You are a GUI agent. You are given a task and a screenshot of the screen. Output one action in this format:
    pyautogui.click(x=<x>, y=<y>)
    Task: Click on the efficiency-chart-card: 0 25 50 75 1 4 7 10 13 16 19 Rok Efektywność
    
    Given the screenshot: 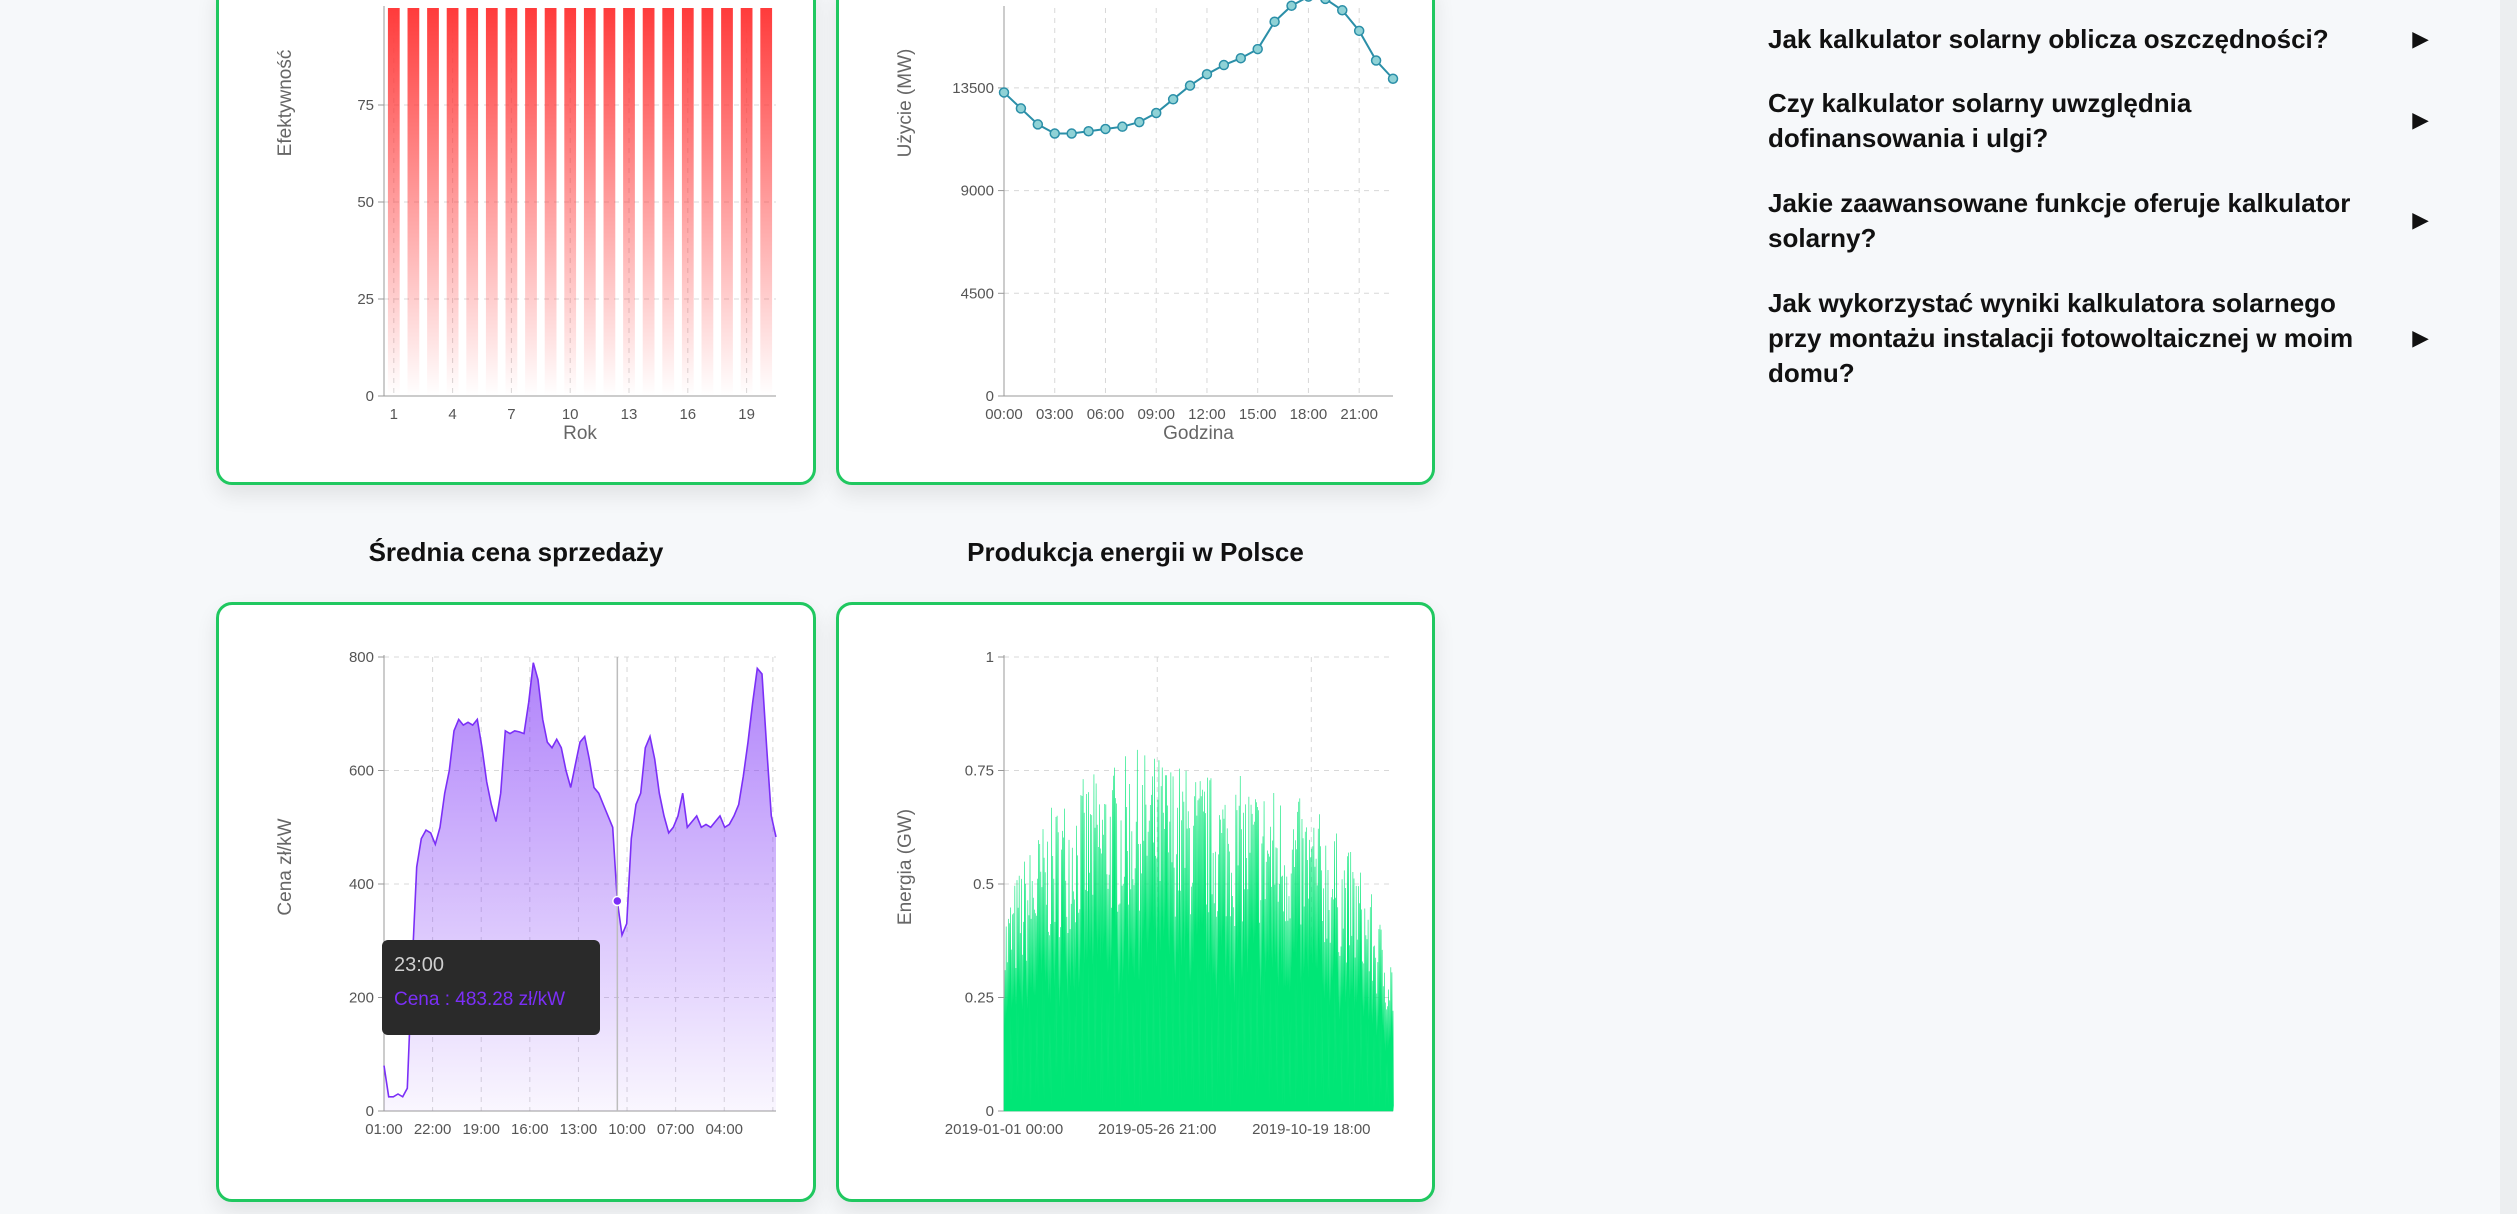 What is the action you would take?
    pyautogui.click(x=516, y=242)
    